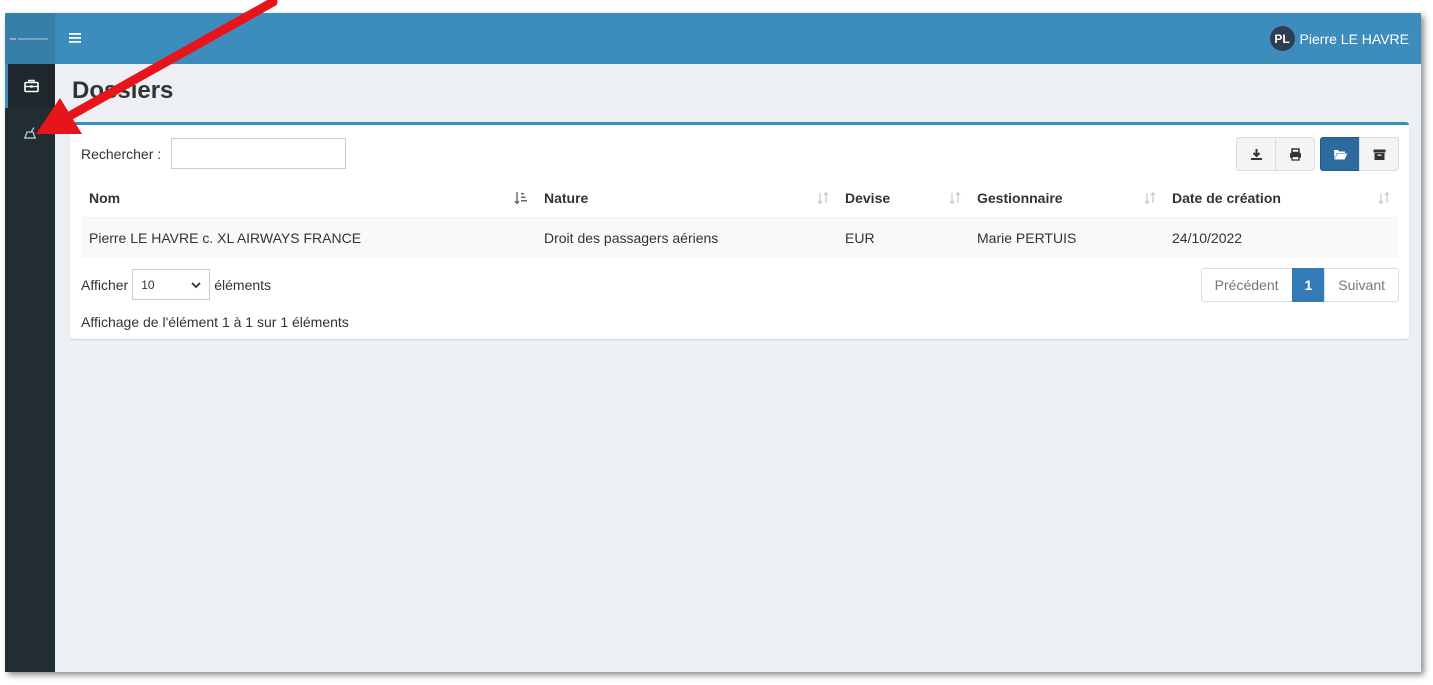 This screenshot has width=1433, height=685. Describe the element at coordinates (1361, 285) in the screenshot. I see `next-page-button: Suivant` at that location.